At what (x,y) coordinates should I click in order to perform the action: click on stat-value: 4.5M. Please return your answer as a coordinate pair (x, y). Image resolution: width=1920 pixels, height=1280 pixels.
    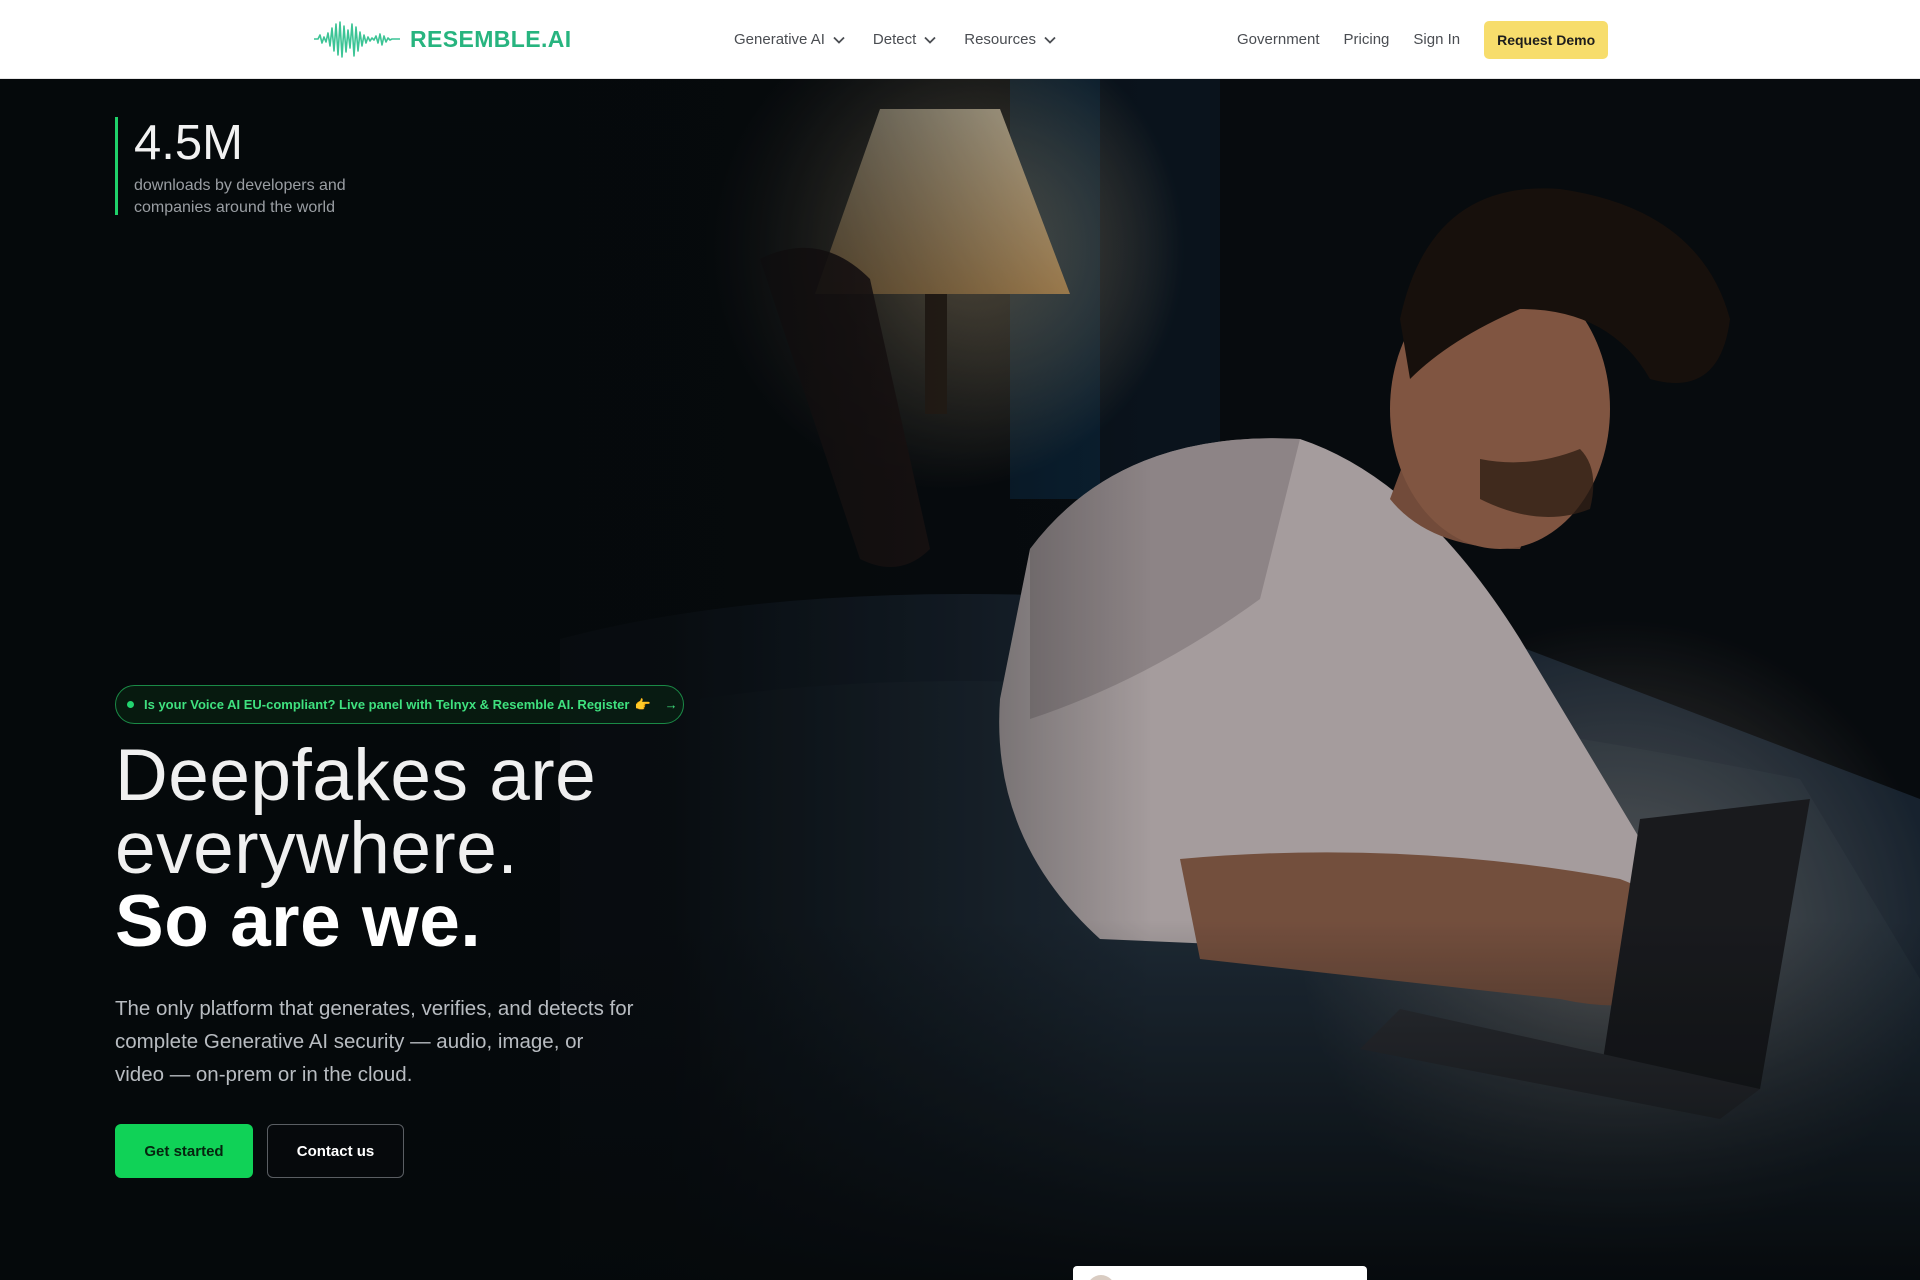
    Looking at the image, I should click on (188, 143).